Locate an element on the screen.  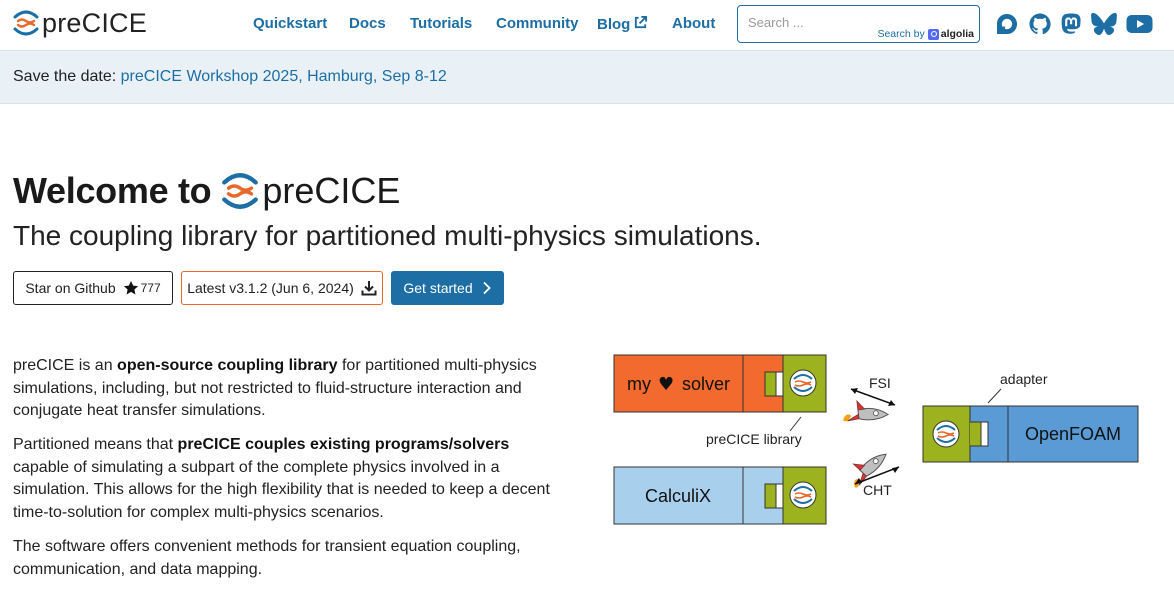
nav-about: About is located at coordinates (693, 23).